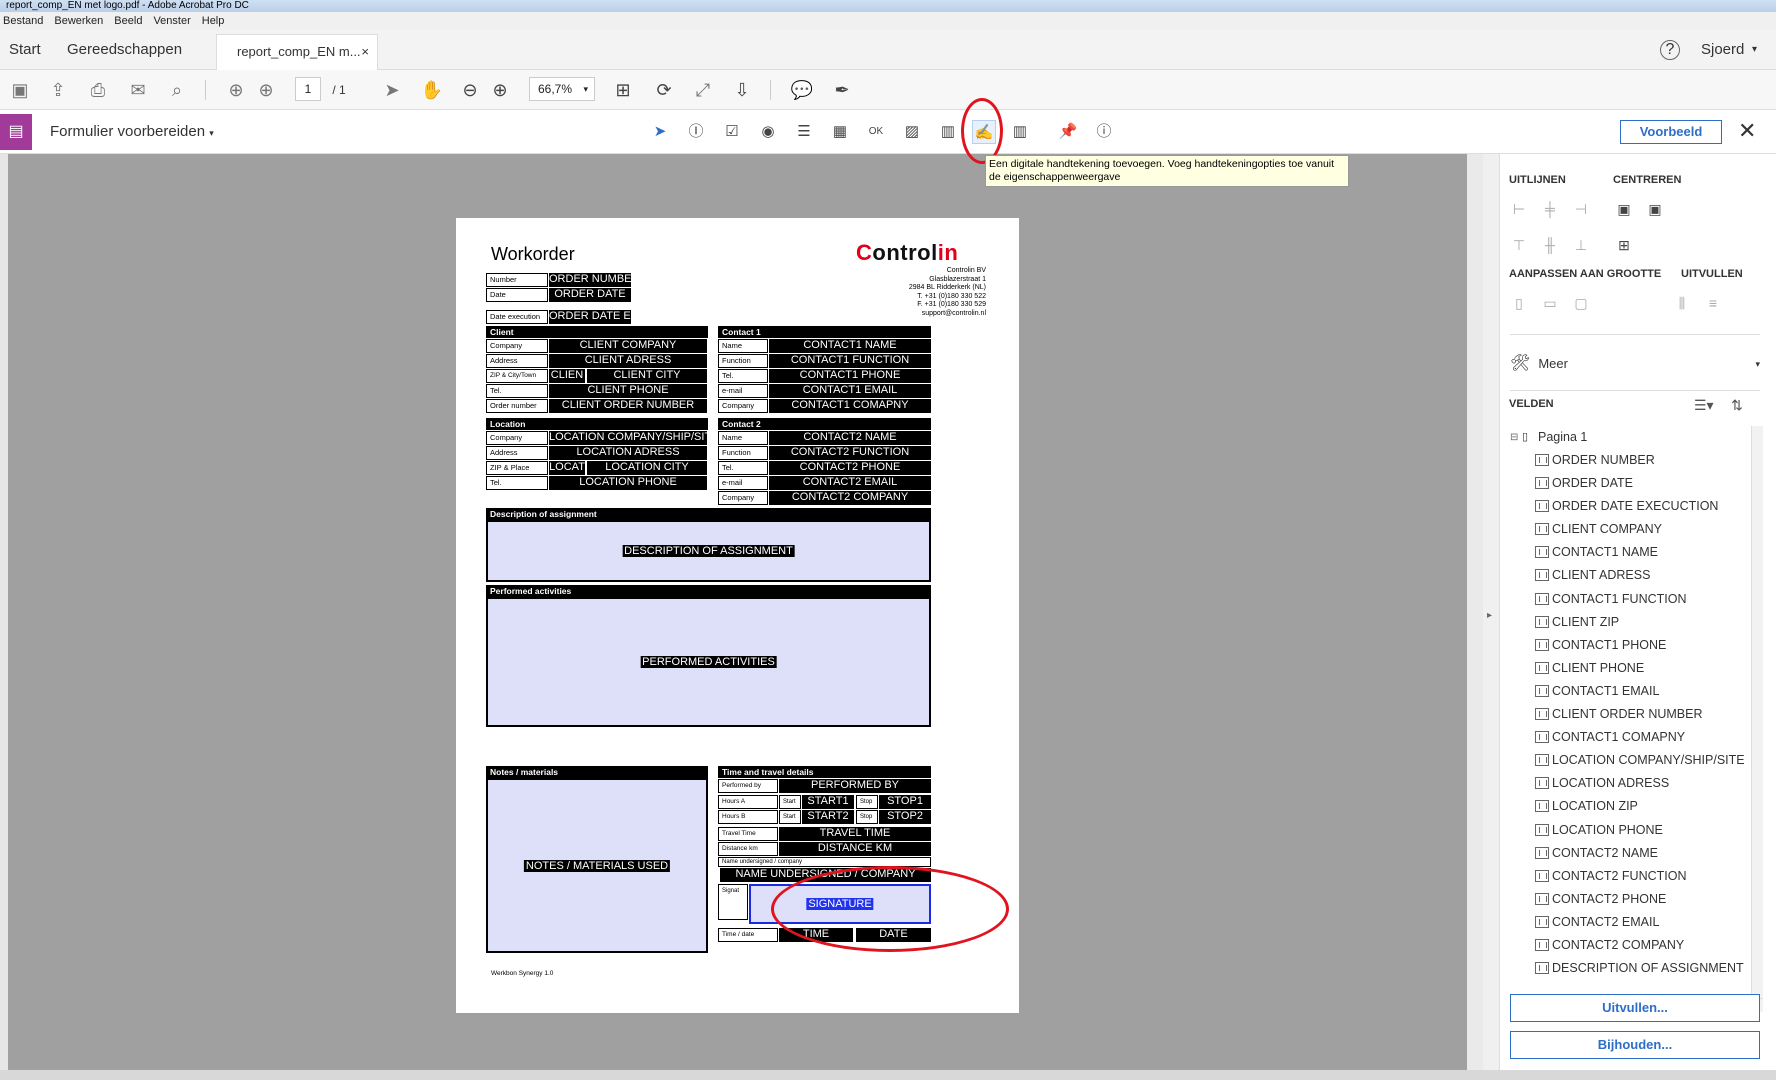  What do you see at coordinates (855, 849) in the screenshot?
I see `field-distance: DISTANCE KM` at bounding box center [855, 849].